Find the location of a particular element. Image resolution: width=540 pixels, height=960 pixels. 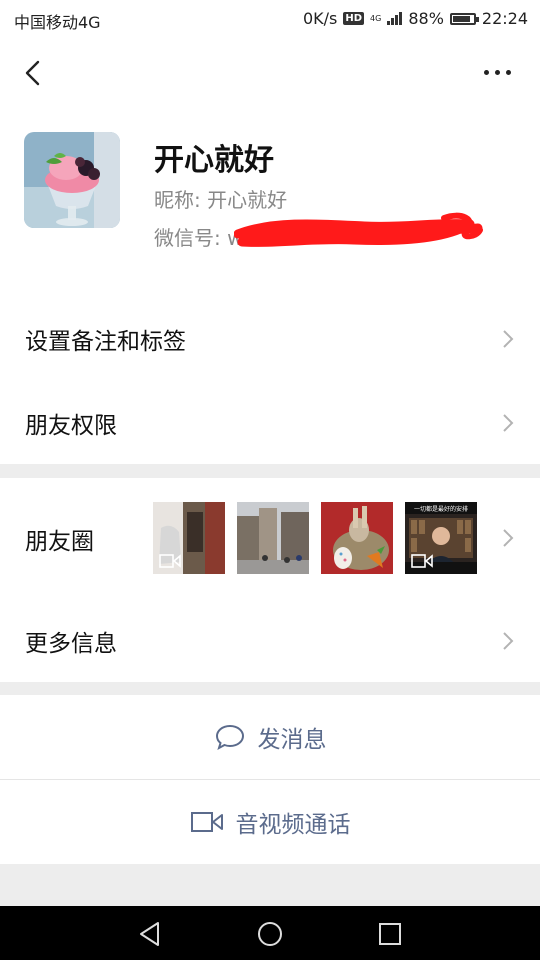

wechat-id-line: 微信号: w is located at coordinates (198, 236).